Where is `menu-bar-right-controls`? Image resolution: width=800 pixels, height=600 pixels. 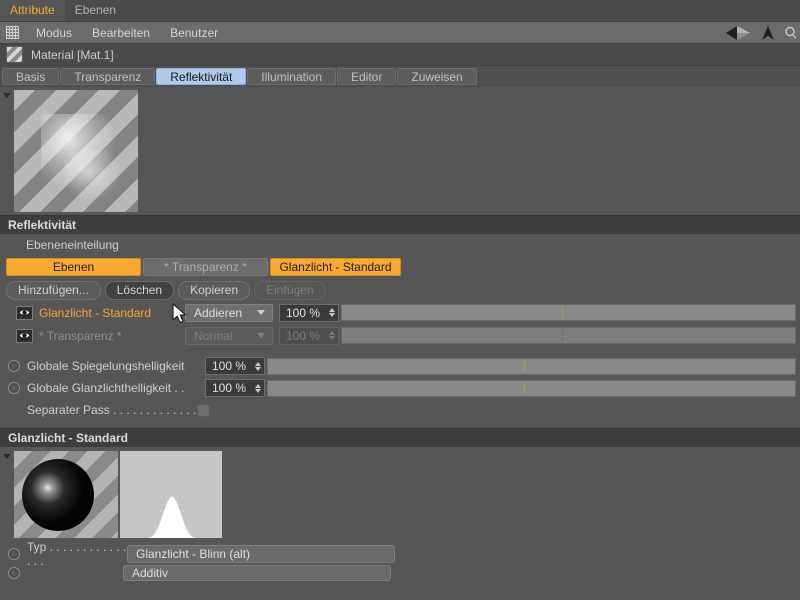 menu-bar-right-controls is located at coordinates (761, 33).